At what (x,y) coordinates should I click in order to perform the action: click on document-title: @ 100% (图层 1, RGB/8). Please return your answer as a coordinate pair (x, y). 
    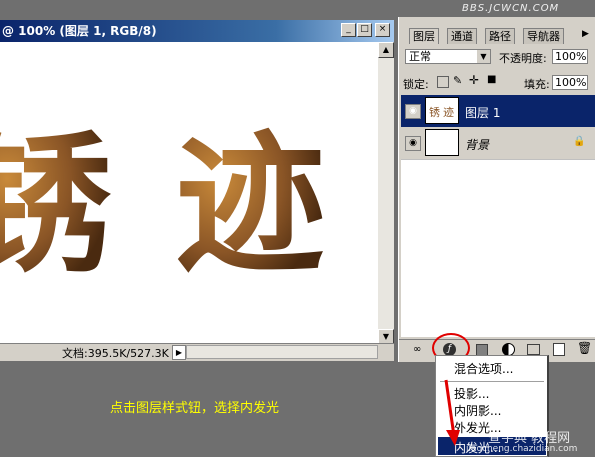
    Looking at the image, I should click on (79, 31).